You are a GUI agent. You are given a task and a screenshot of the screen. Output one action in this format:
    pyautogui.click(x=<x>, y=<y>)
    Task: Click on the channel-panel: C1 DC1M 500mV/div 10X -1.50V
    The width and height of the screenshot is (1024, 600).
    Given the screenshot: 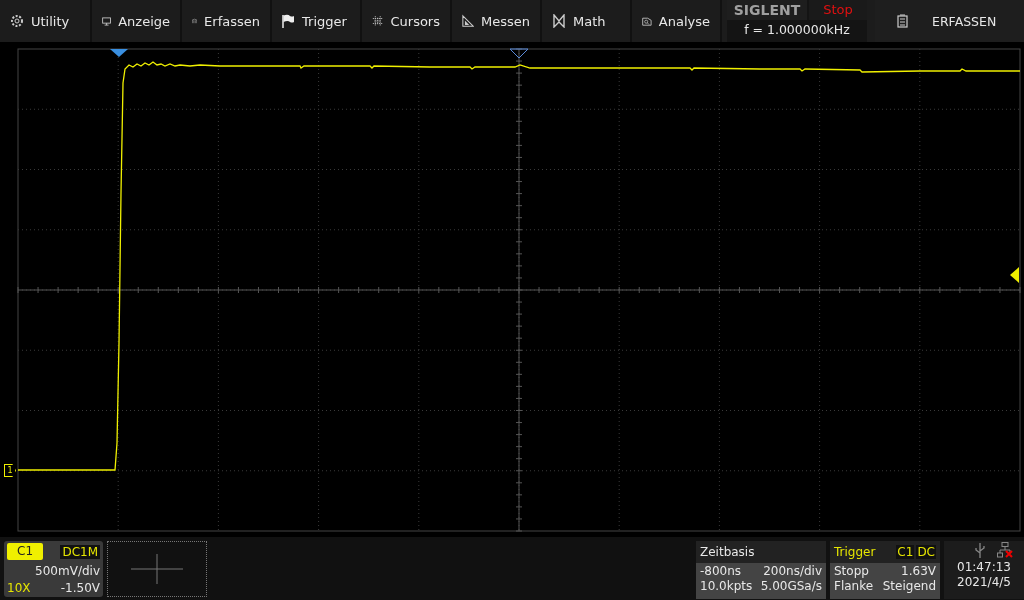 What is the action you would take?
    pyautogui.click(x=53, y=569)
    